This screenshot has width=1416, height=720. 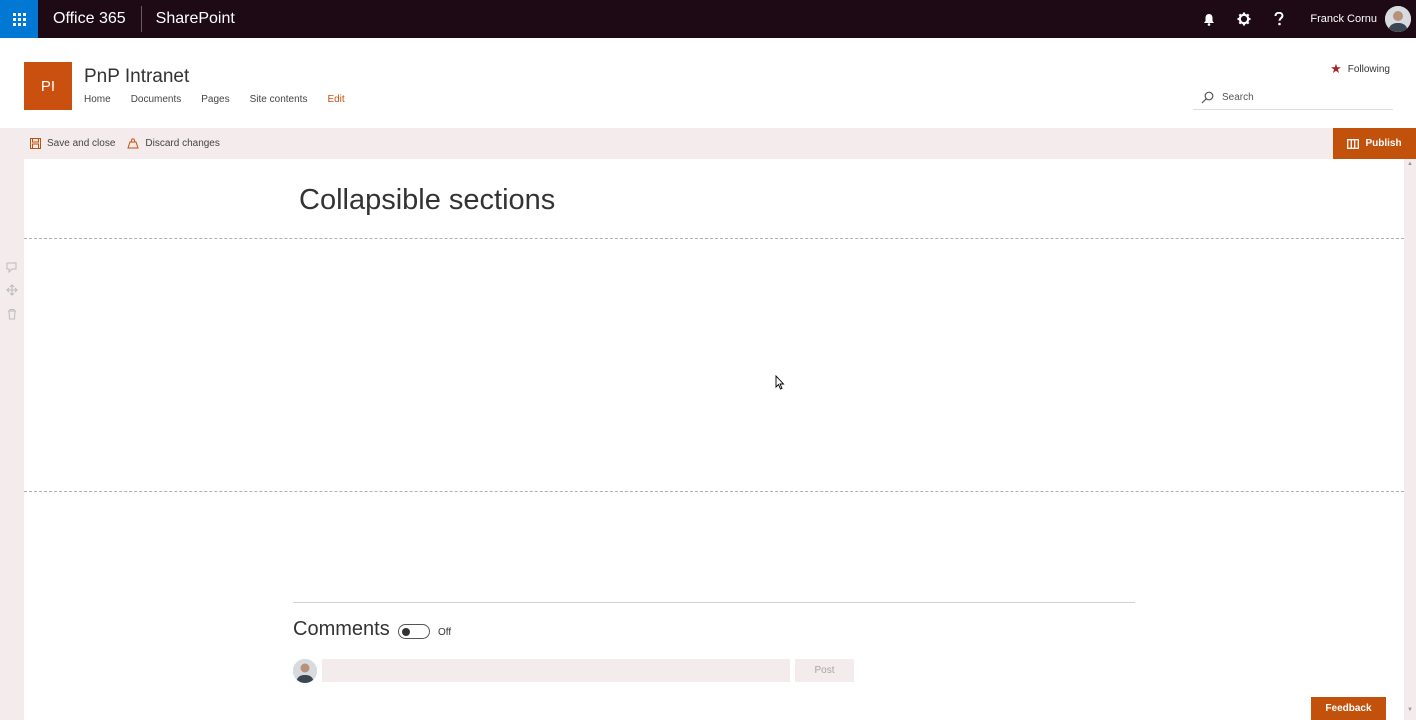 I want to click on user-name: Franck Cornu, so click(x=1343, y=19).